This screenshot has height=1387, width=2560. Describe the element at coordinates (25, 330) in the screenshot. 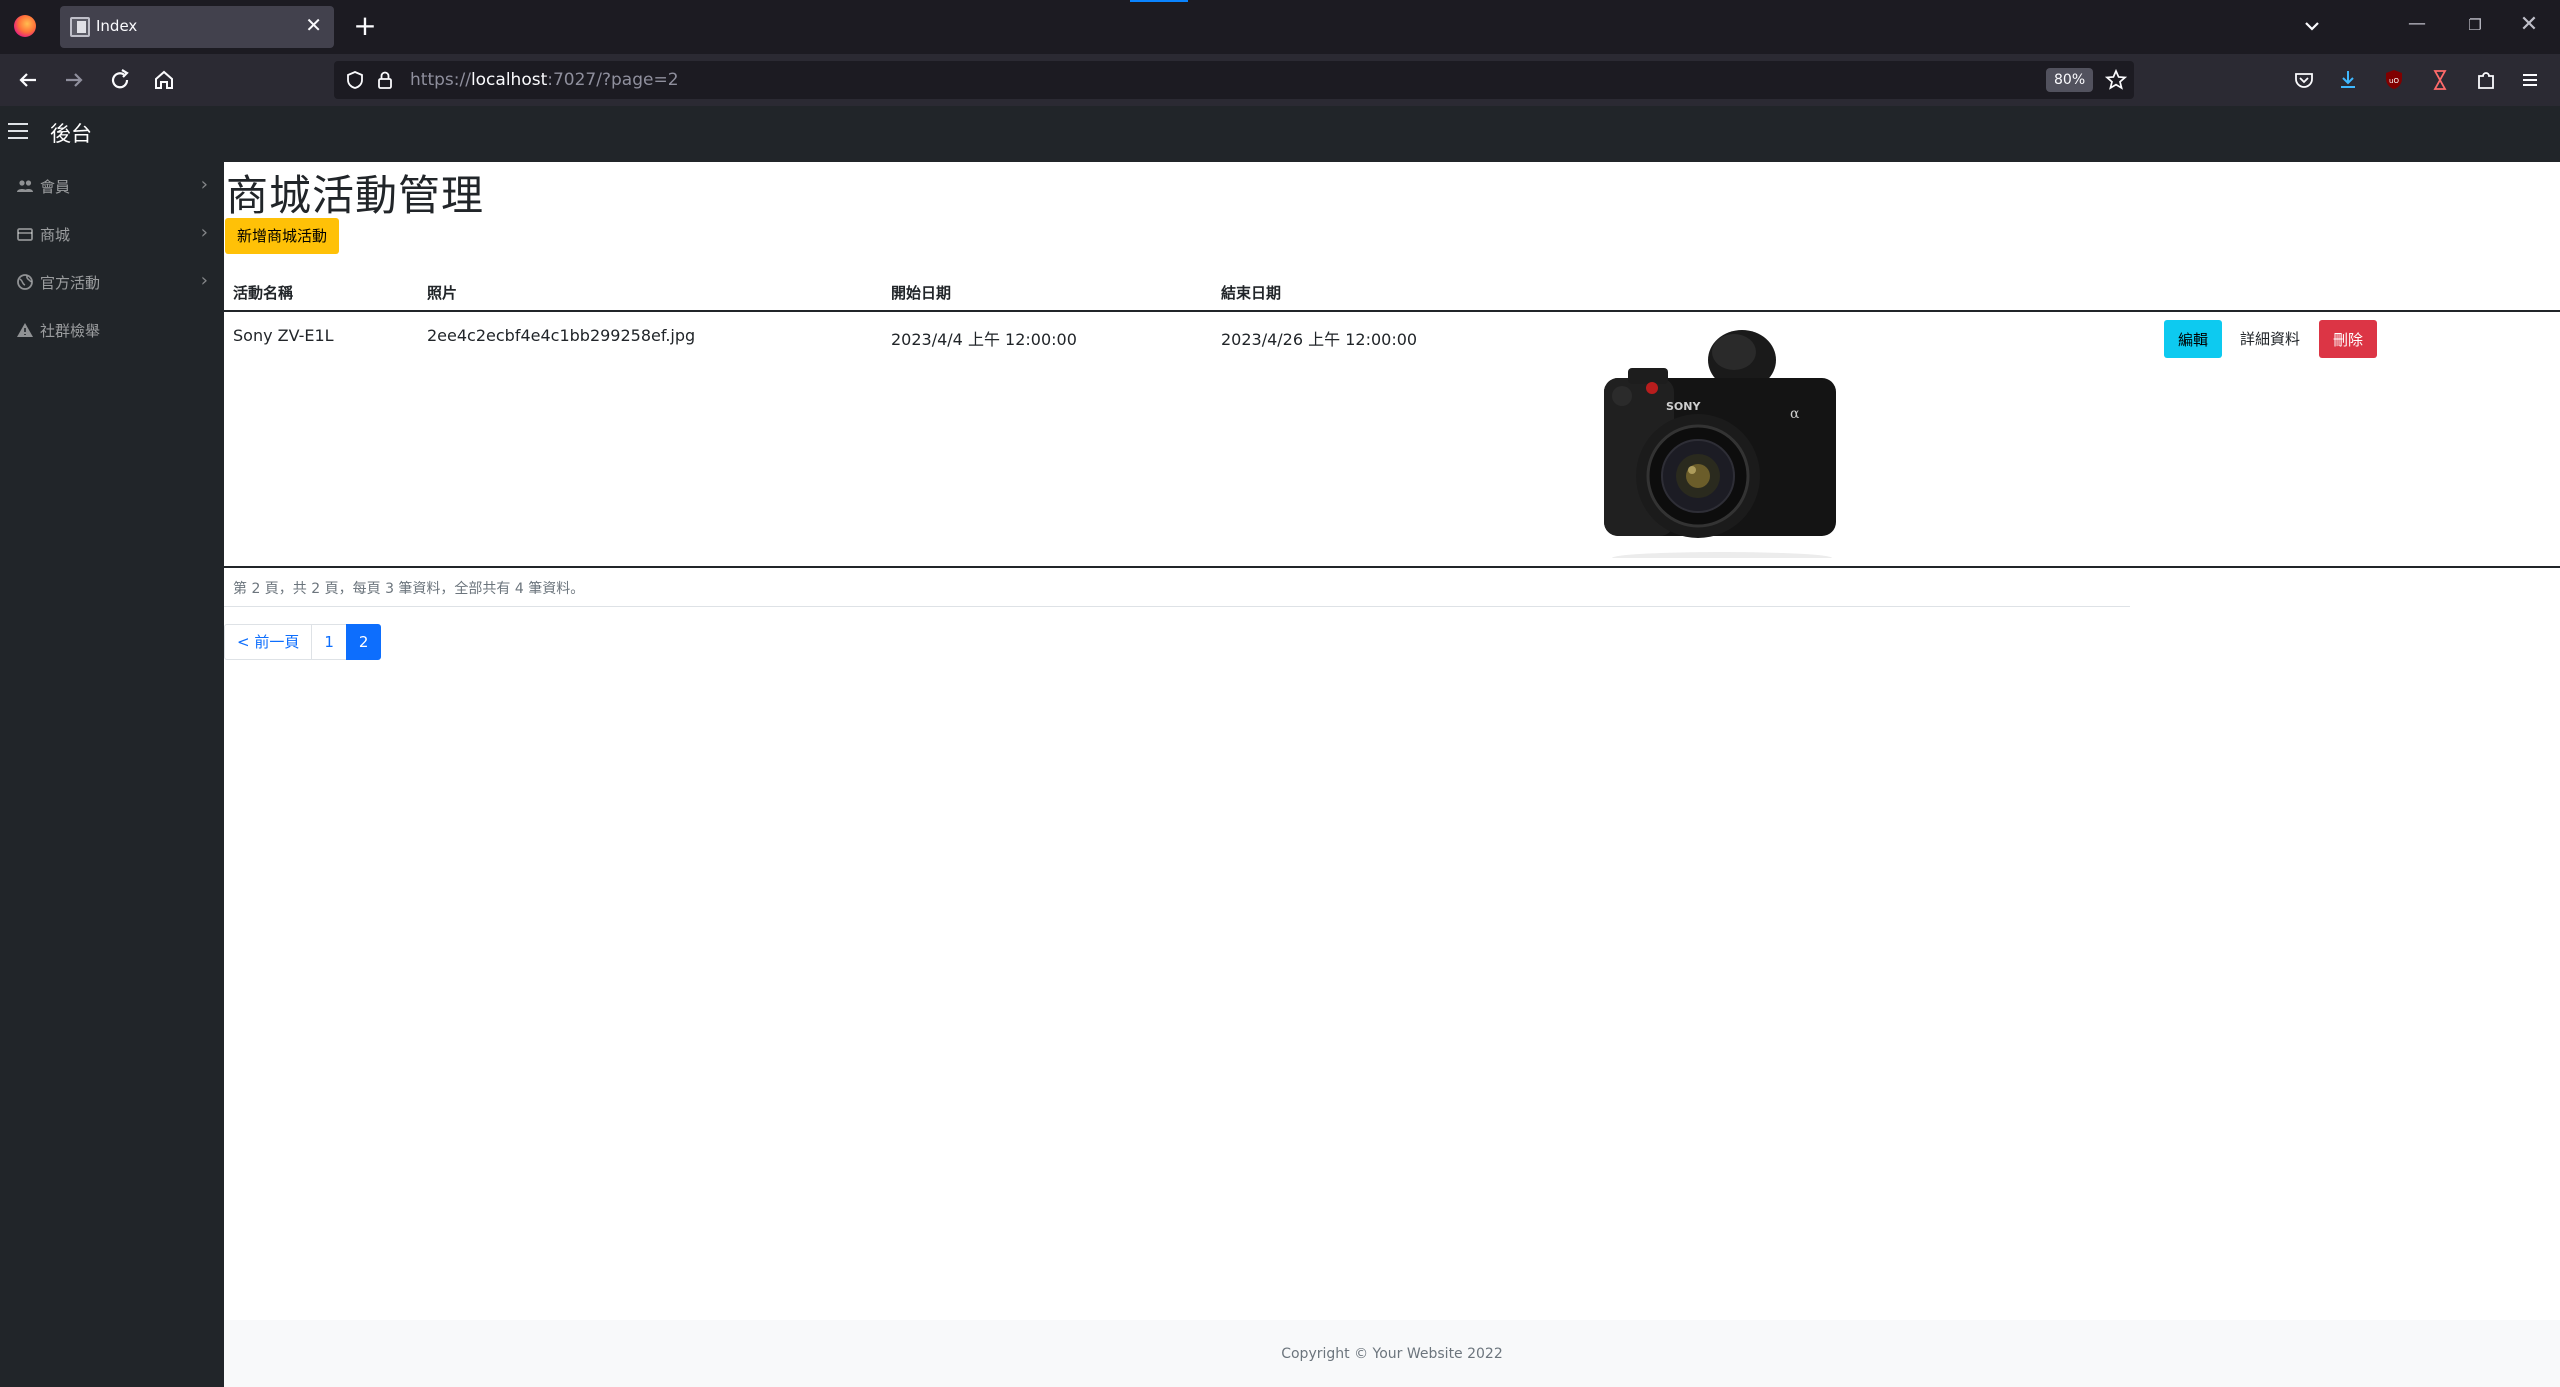

I see `warning-icon` at that location.